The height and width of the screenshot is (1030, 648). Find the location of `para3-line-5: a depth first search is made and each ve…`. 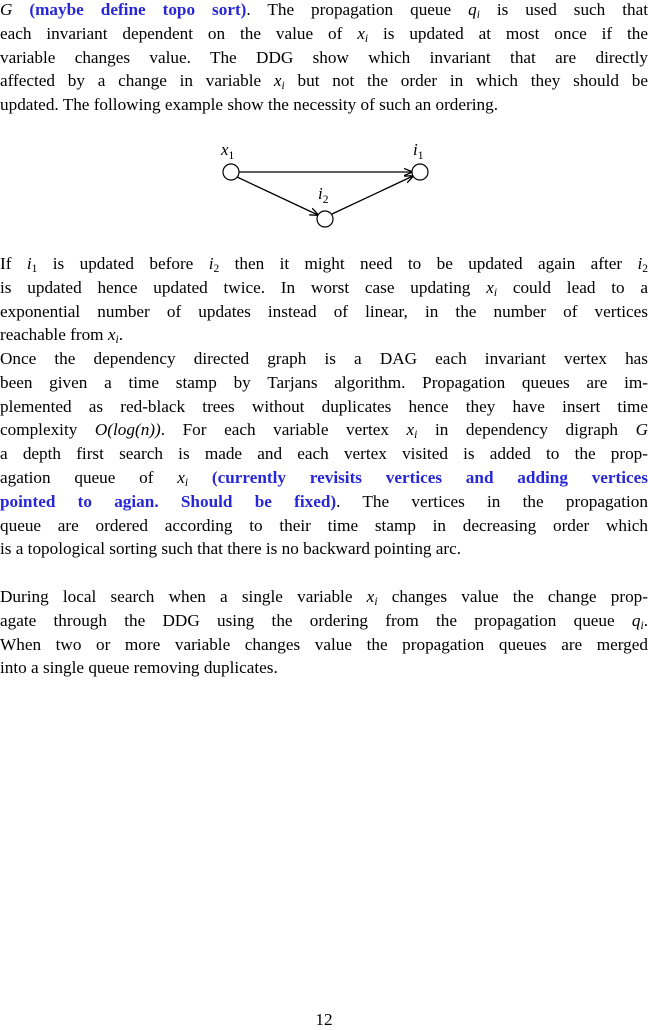

para3-line-5: a depth first search is made and each ve… is located at coordinates (324, 454).